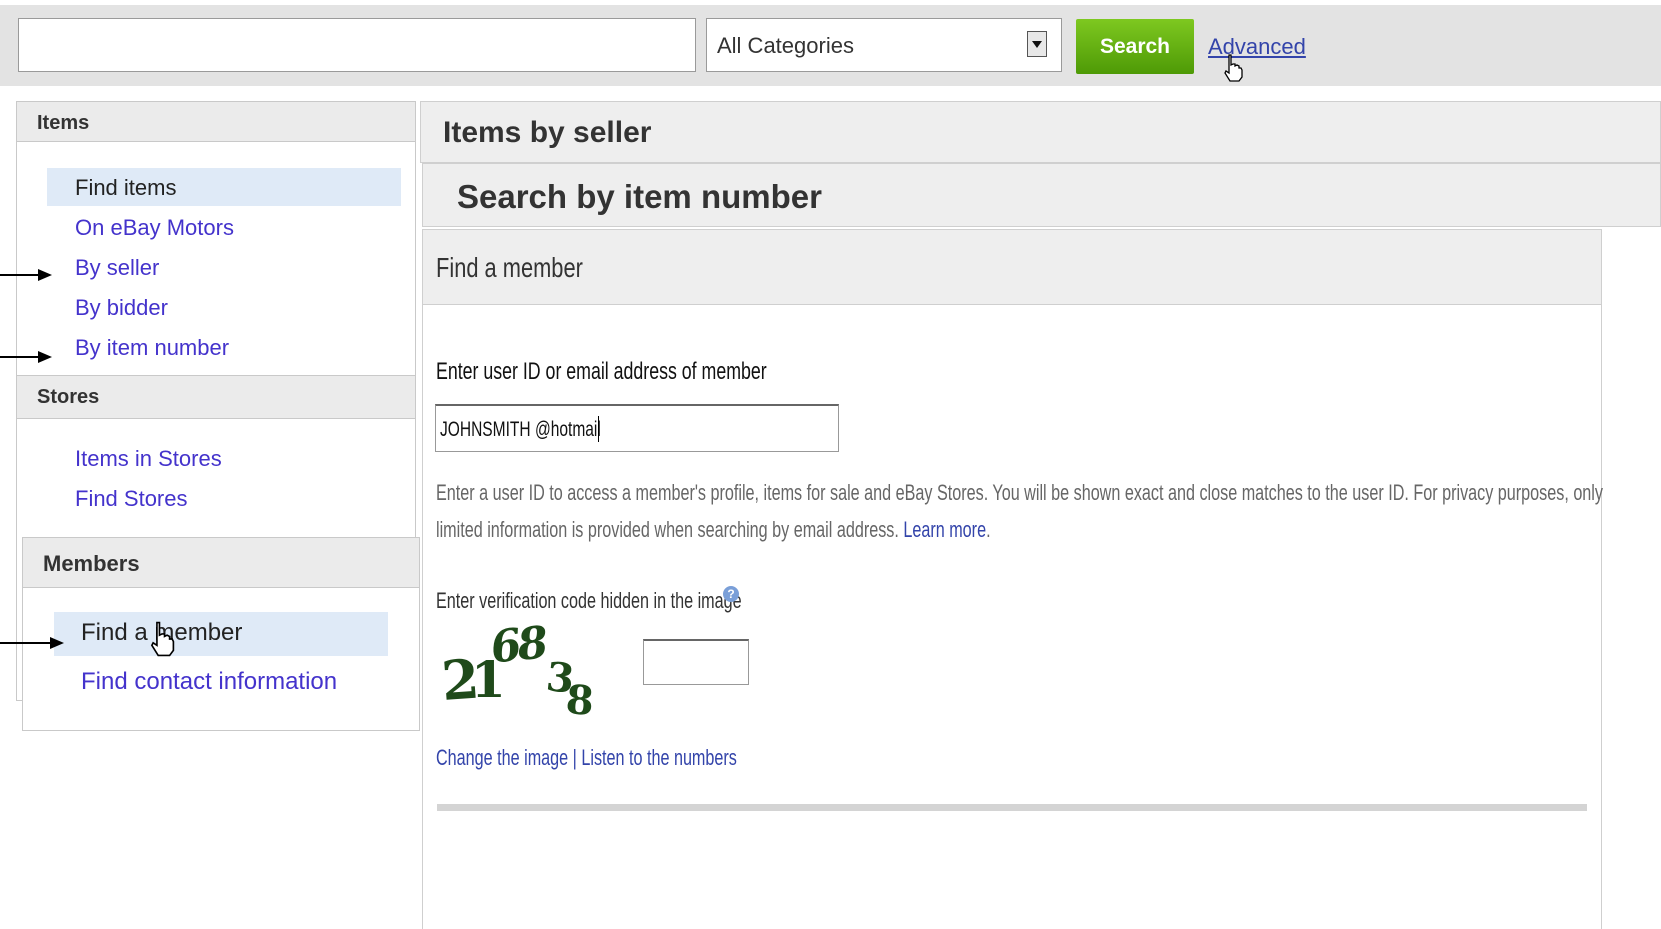  Describe the element at coordinates (117, 268) in the screenshot. I see `sidebar-item-by-seller: By seller` at that location.